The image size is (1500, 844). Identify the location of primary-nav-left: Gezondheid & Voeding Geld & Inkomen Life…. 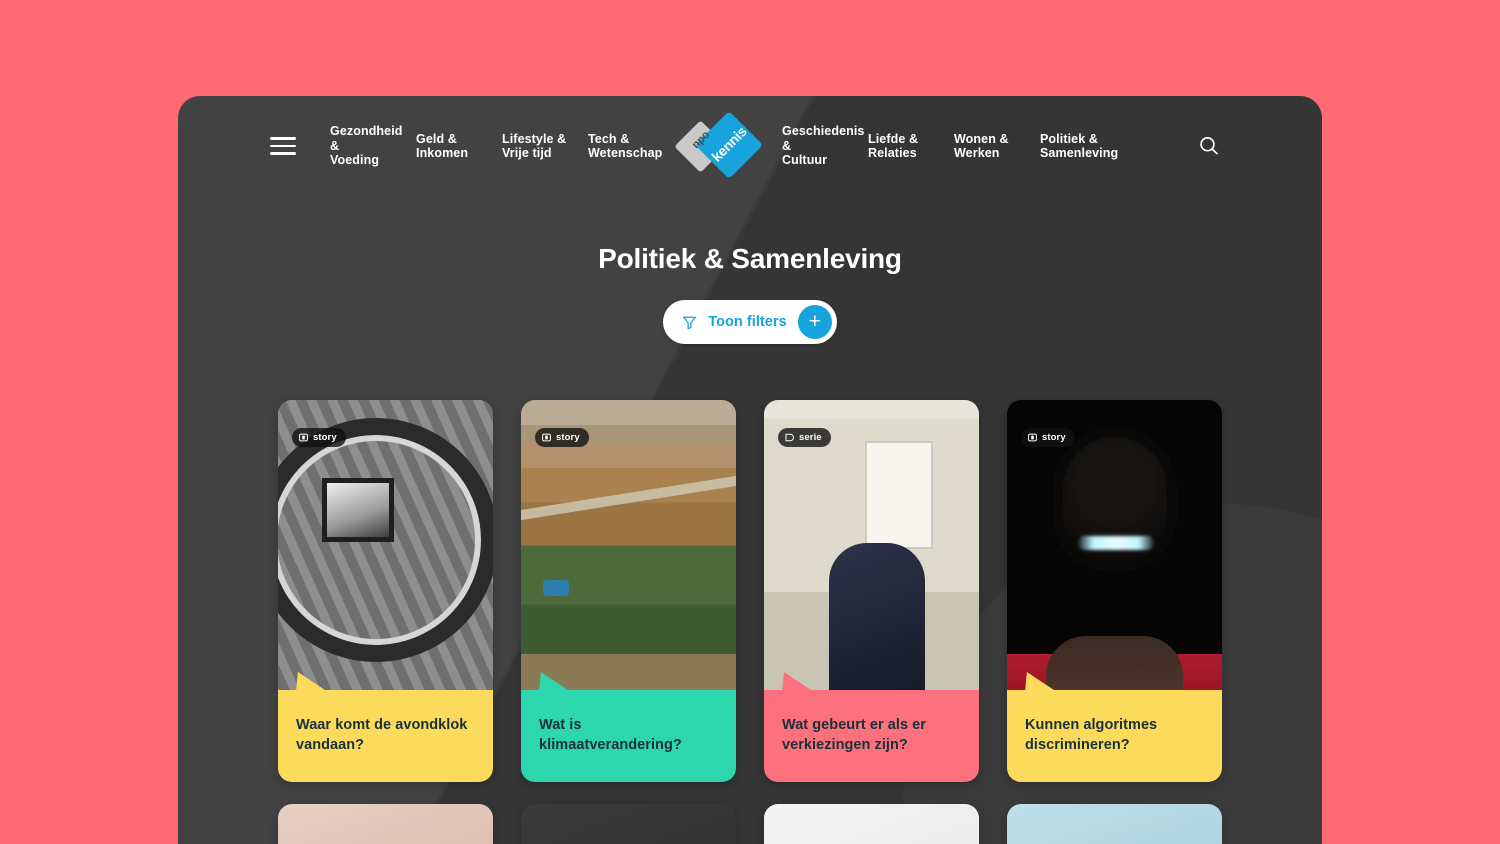
(502, 146).